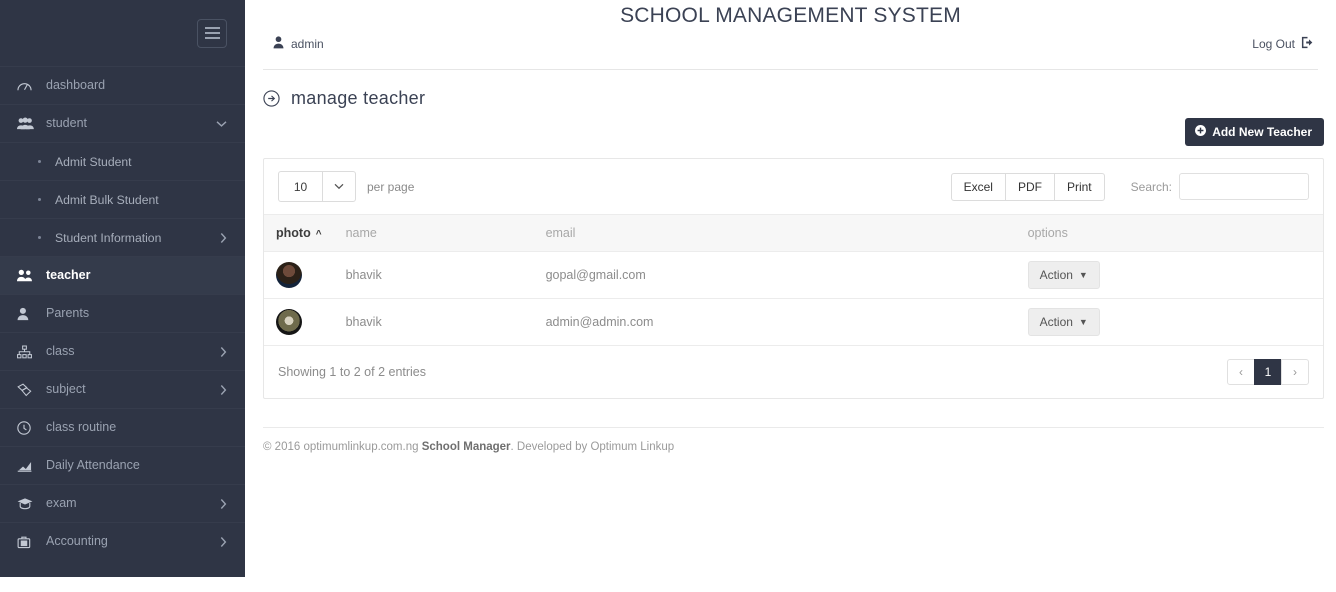 Image resolution: width=1336 pixels, height=592 pixels. What do you see at coordinates (793, 322) in the screenshot?
I see `table-row: bhavik admin@admin.com Action ▼` at bounding box center [793, 322].